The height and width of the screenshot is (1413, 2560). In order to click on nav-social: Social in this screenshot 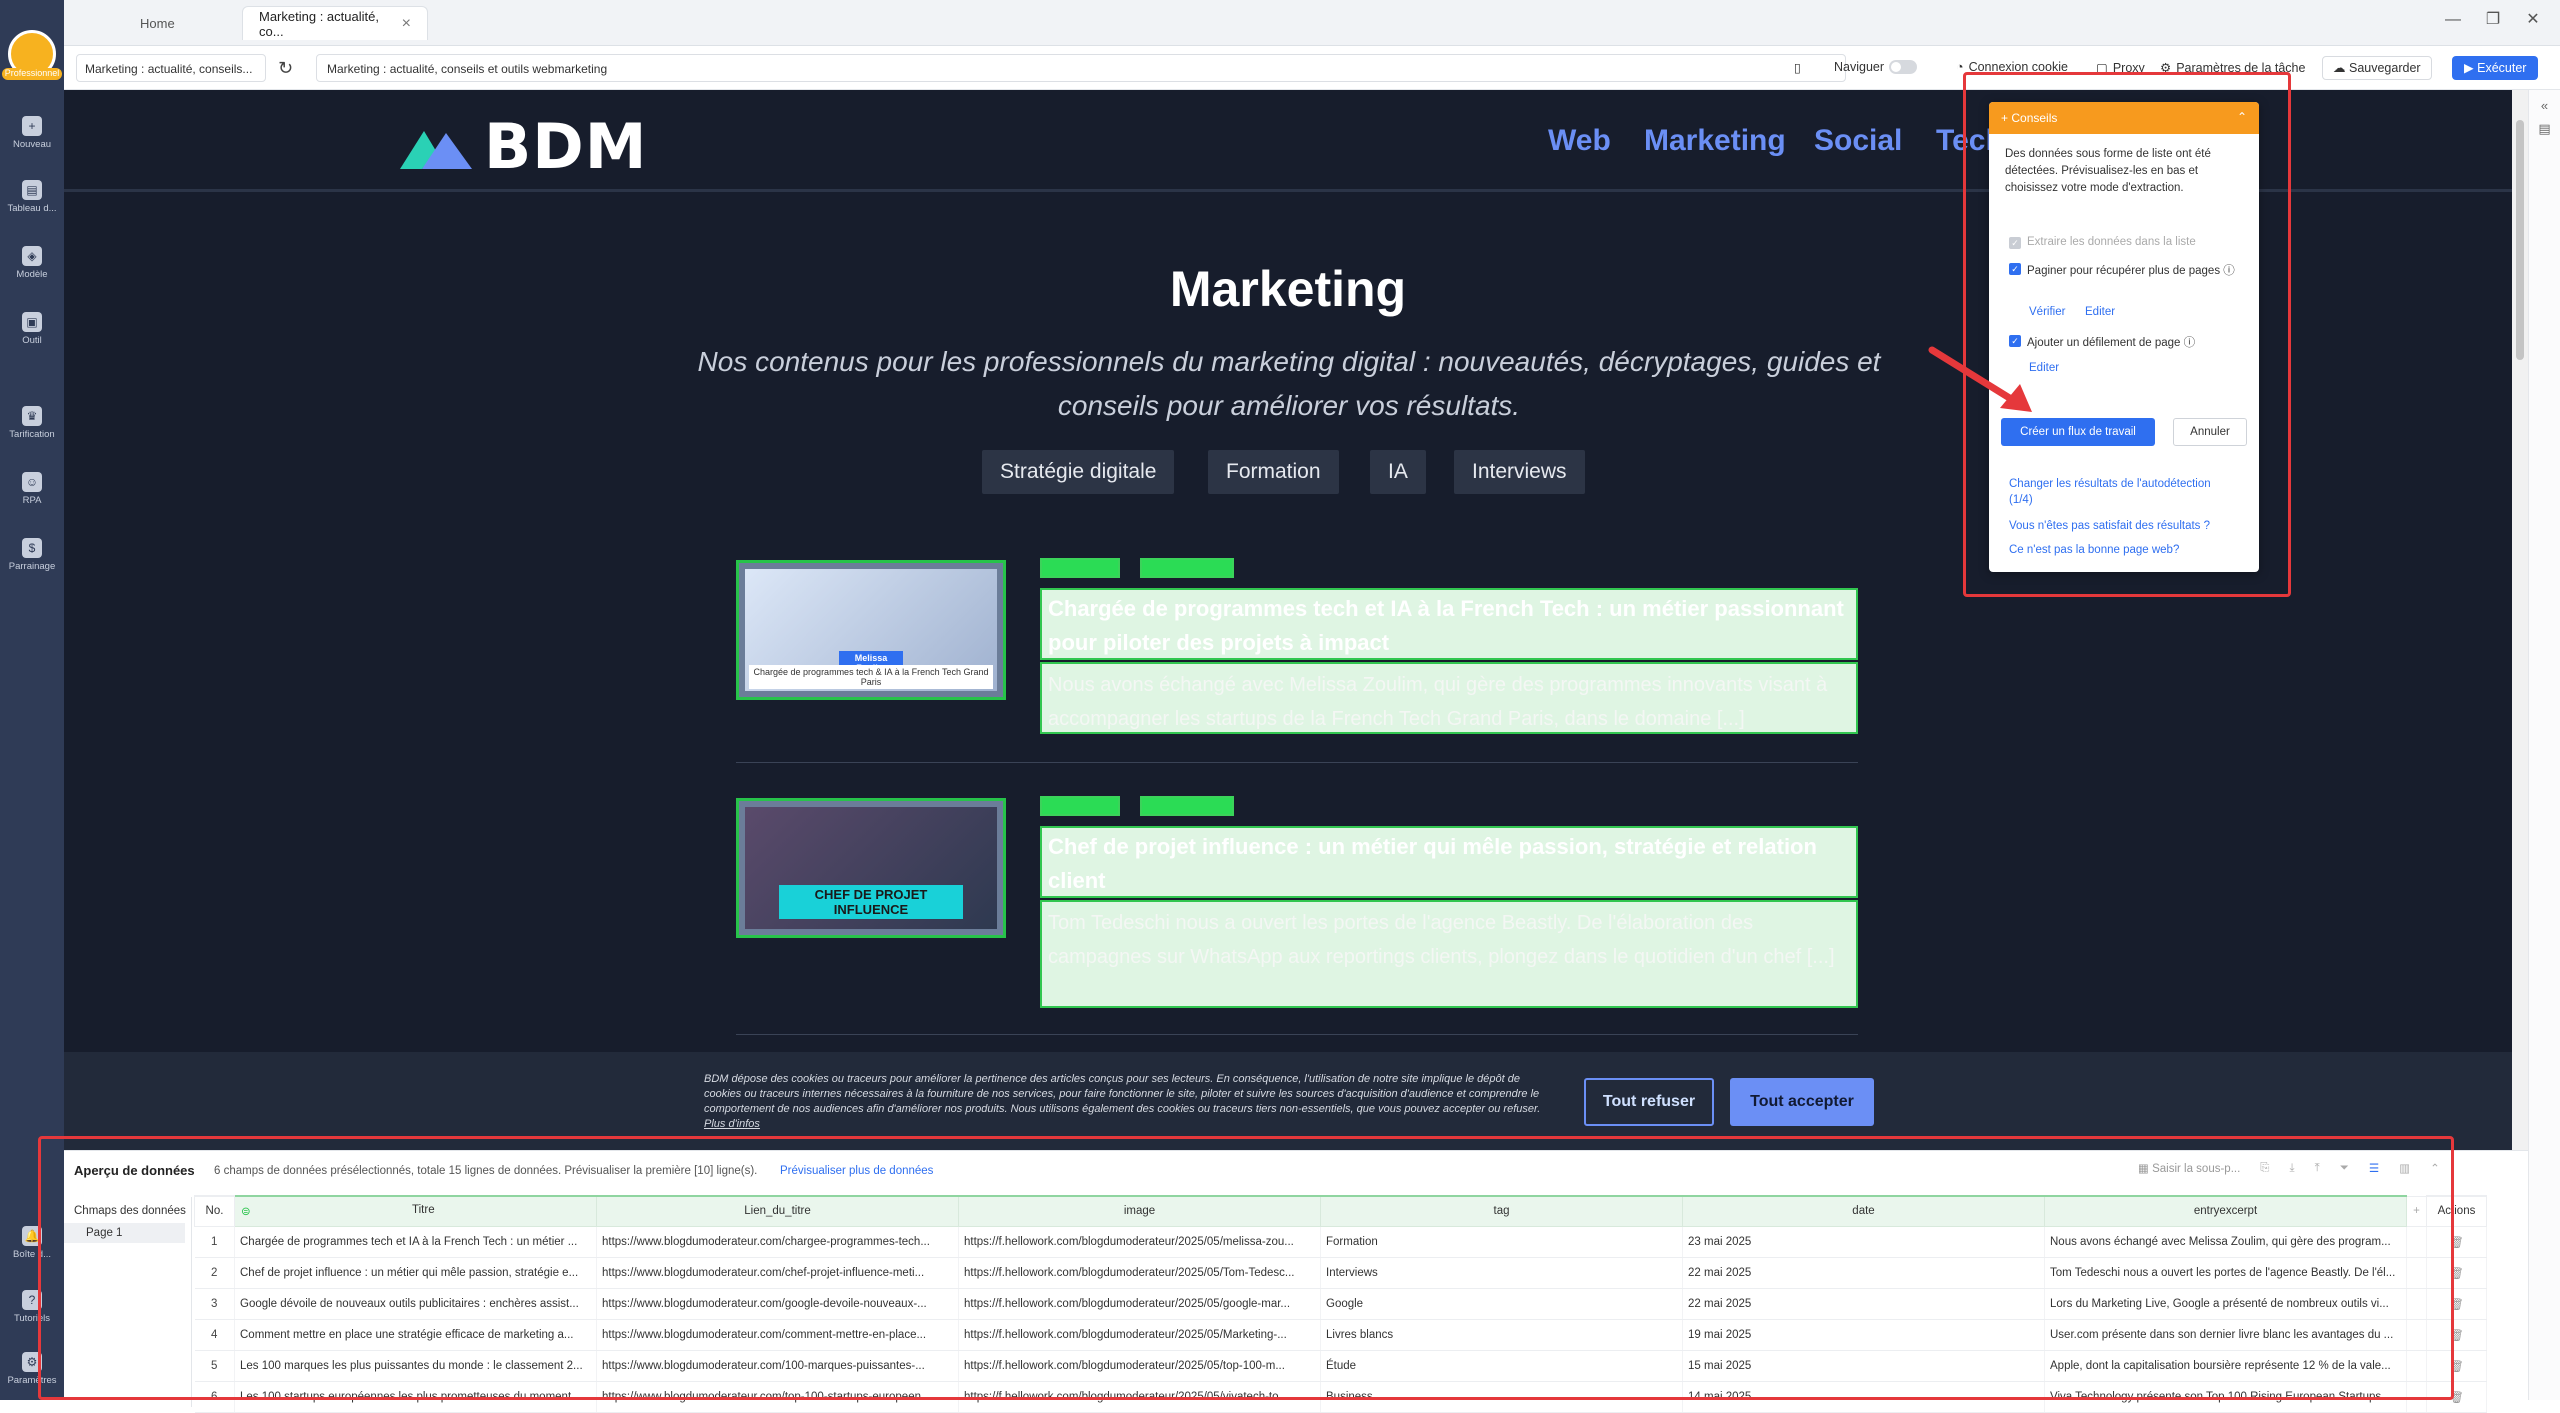, I will do `click(1858, 141)`.